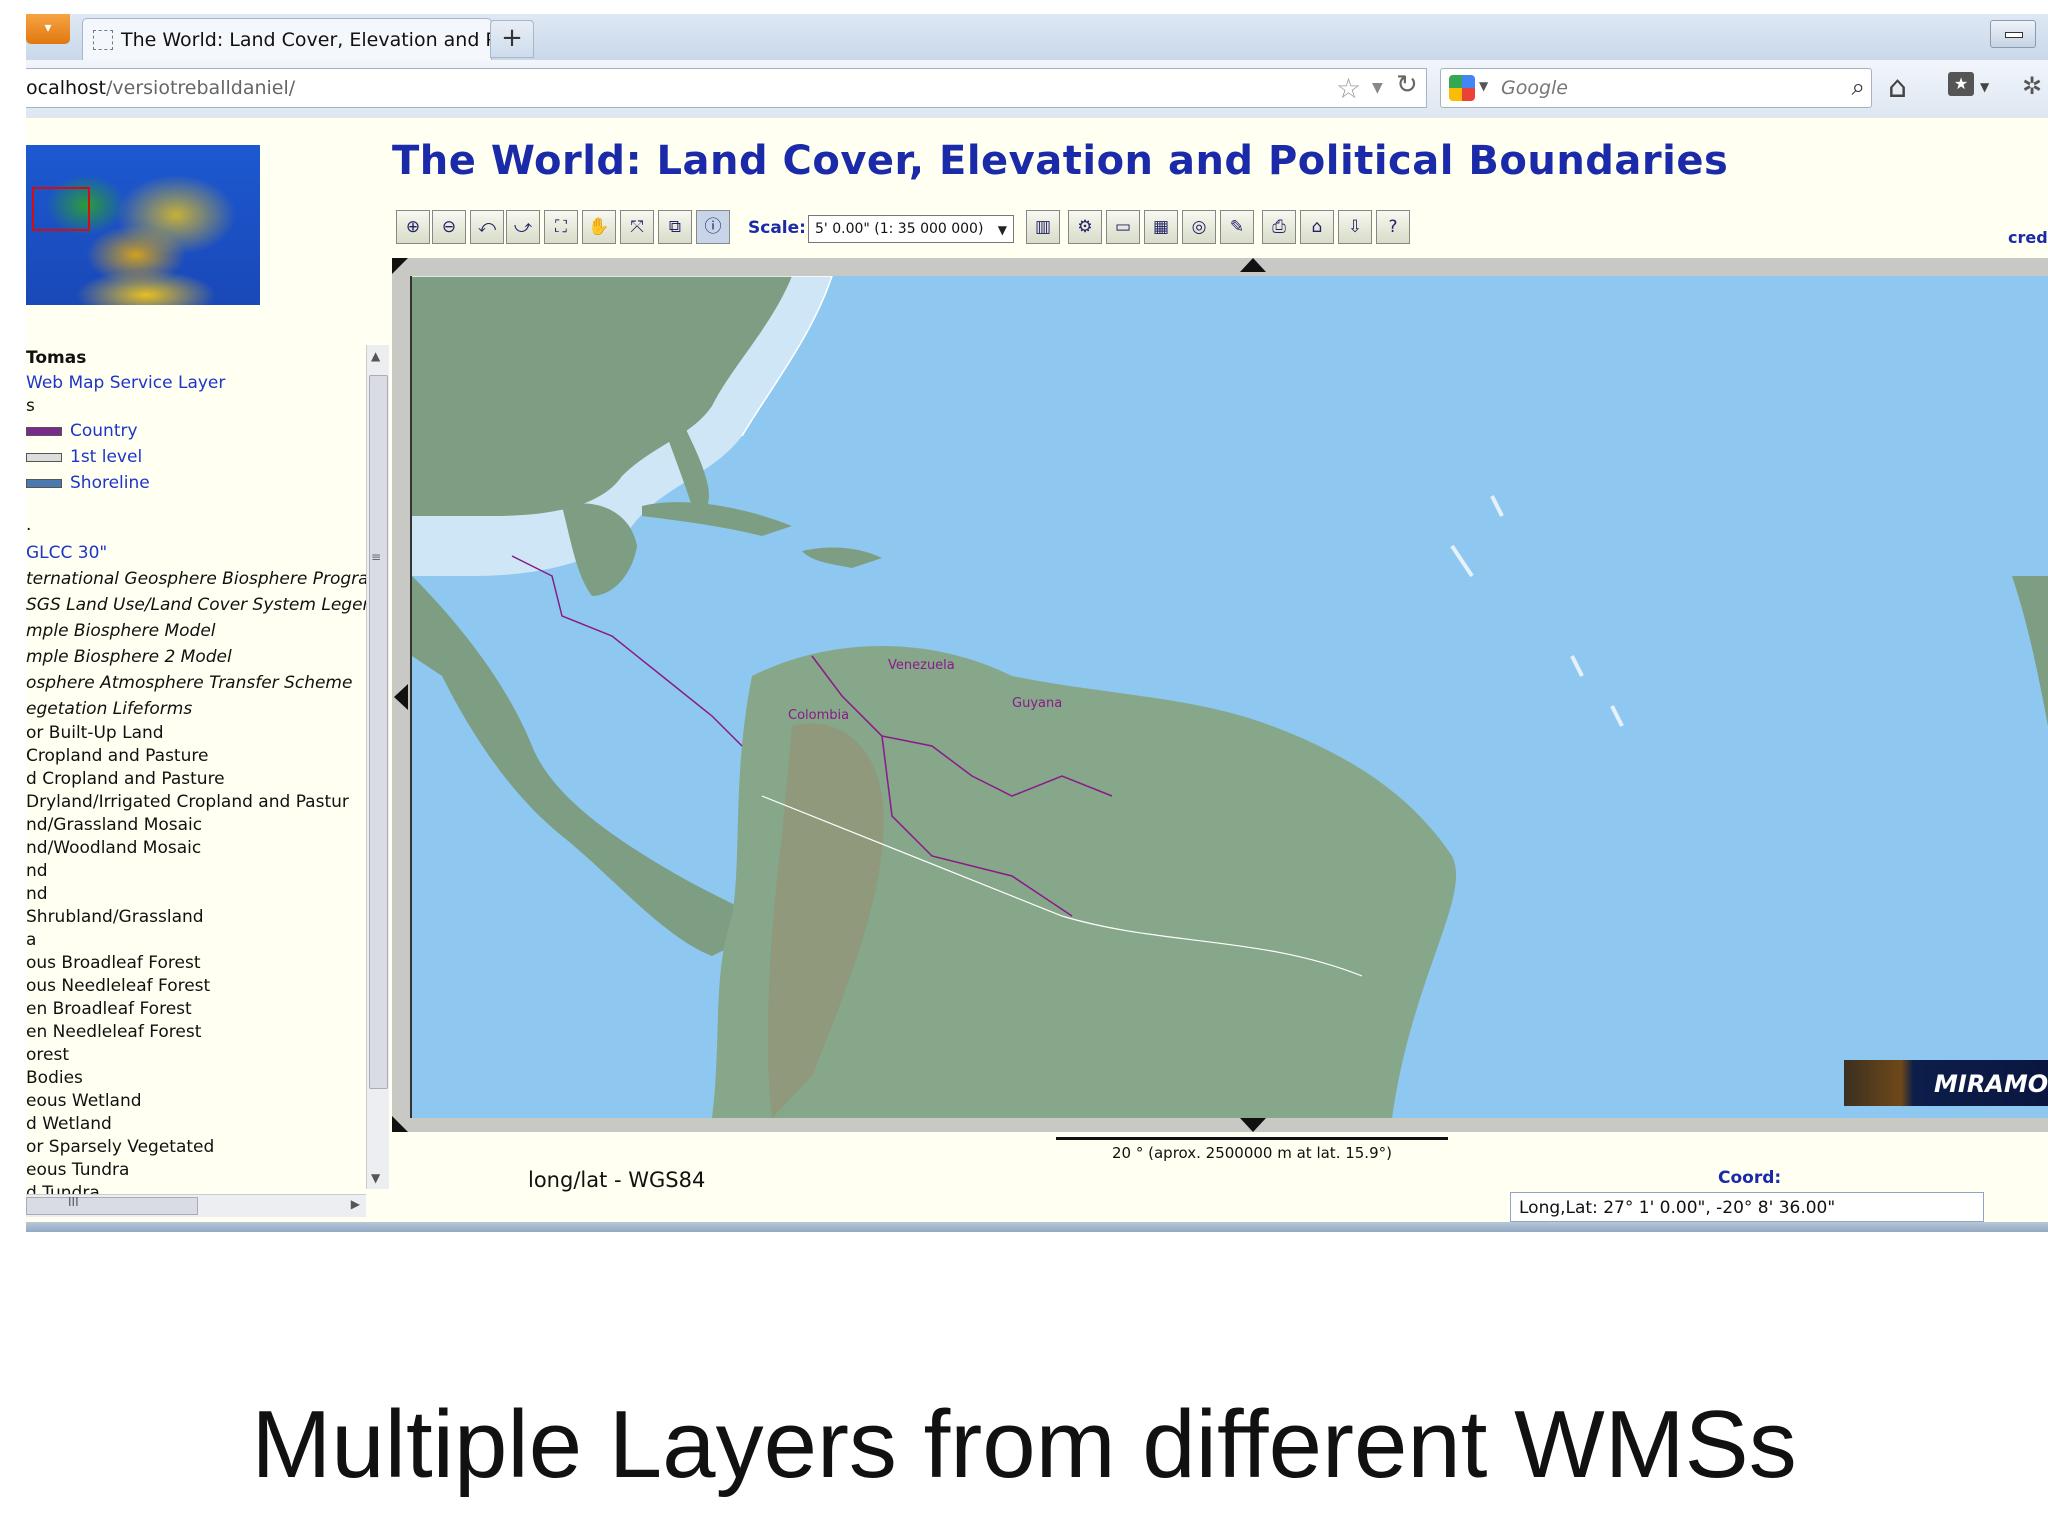  What do you see at coordinates (84, 457) in the screenshot?
I see `legend-item-1st-level: 1st level` at bounding box center [84, 457].